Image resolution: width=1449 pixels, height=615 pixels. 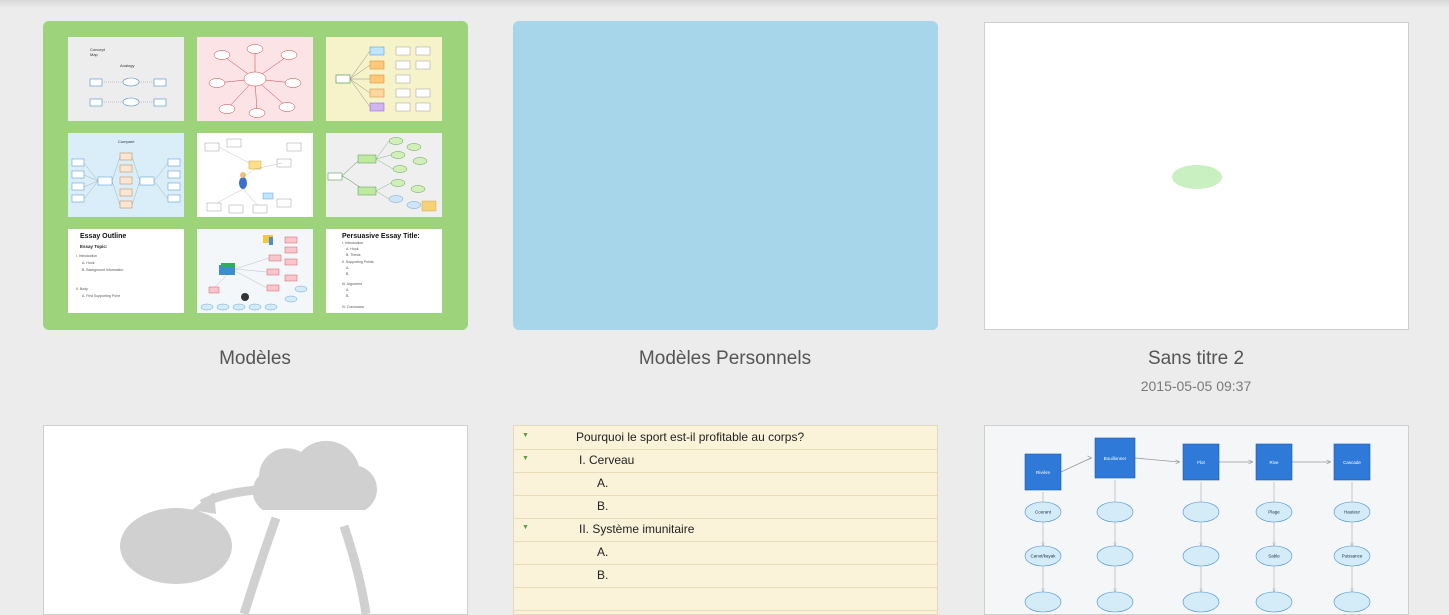 I want to click on personal-models-tile, so click(x=725, y=175).